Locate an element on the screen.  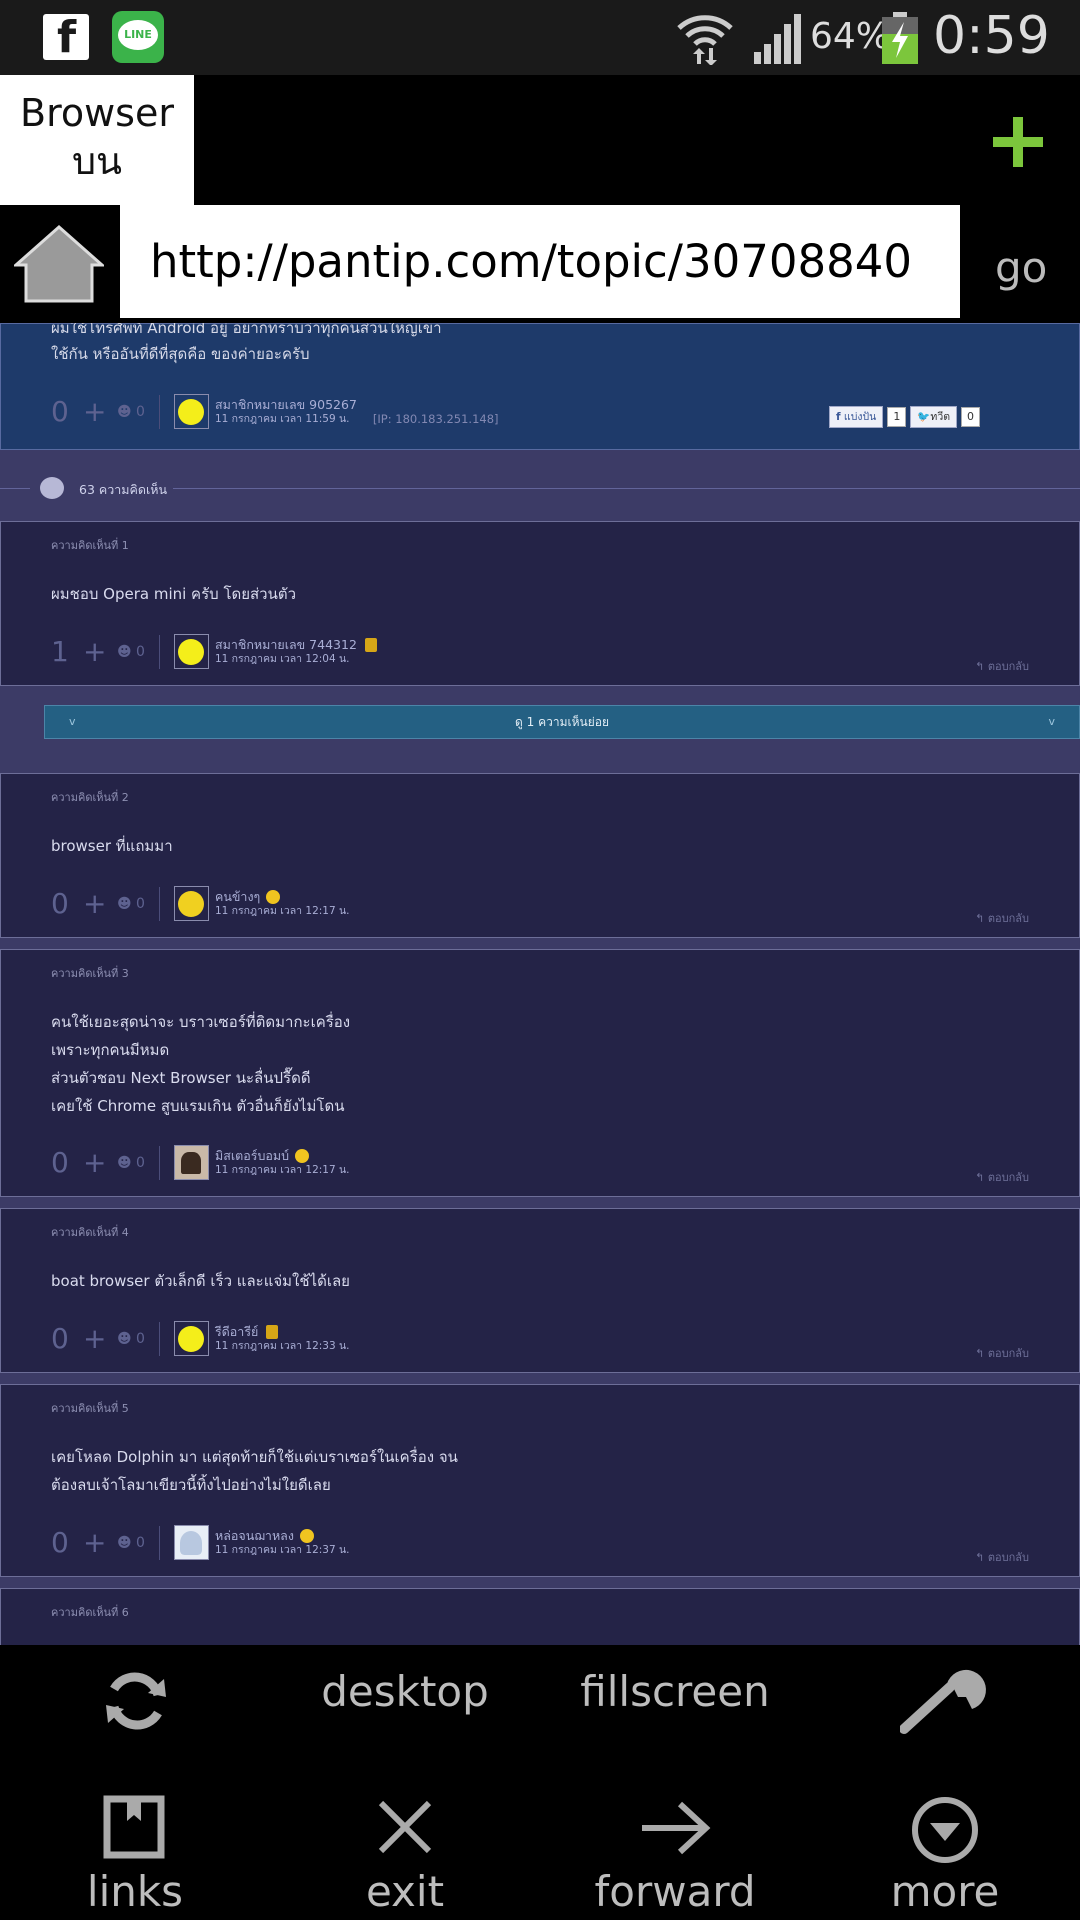
url-input is located at coordinates (540, 261).